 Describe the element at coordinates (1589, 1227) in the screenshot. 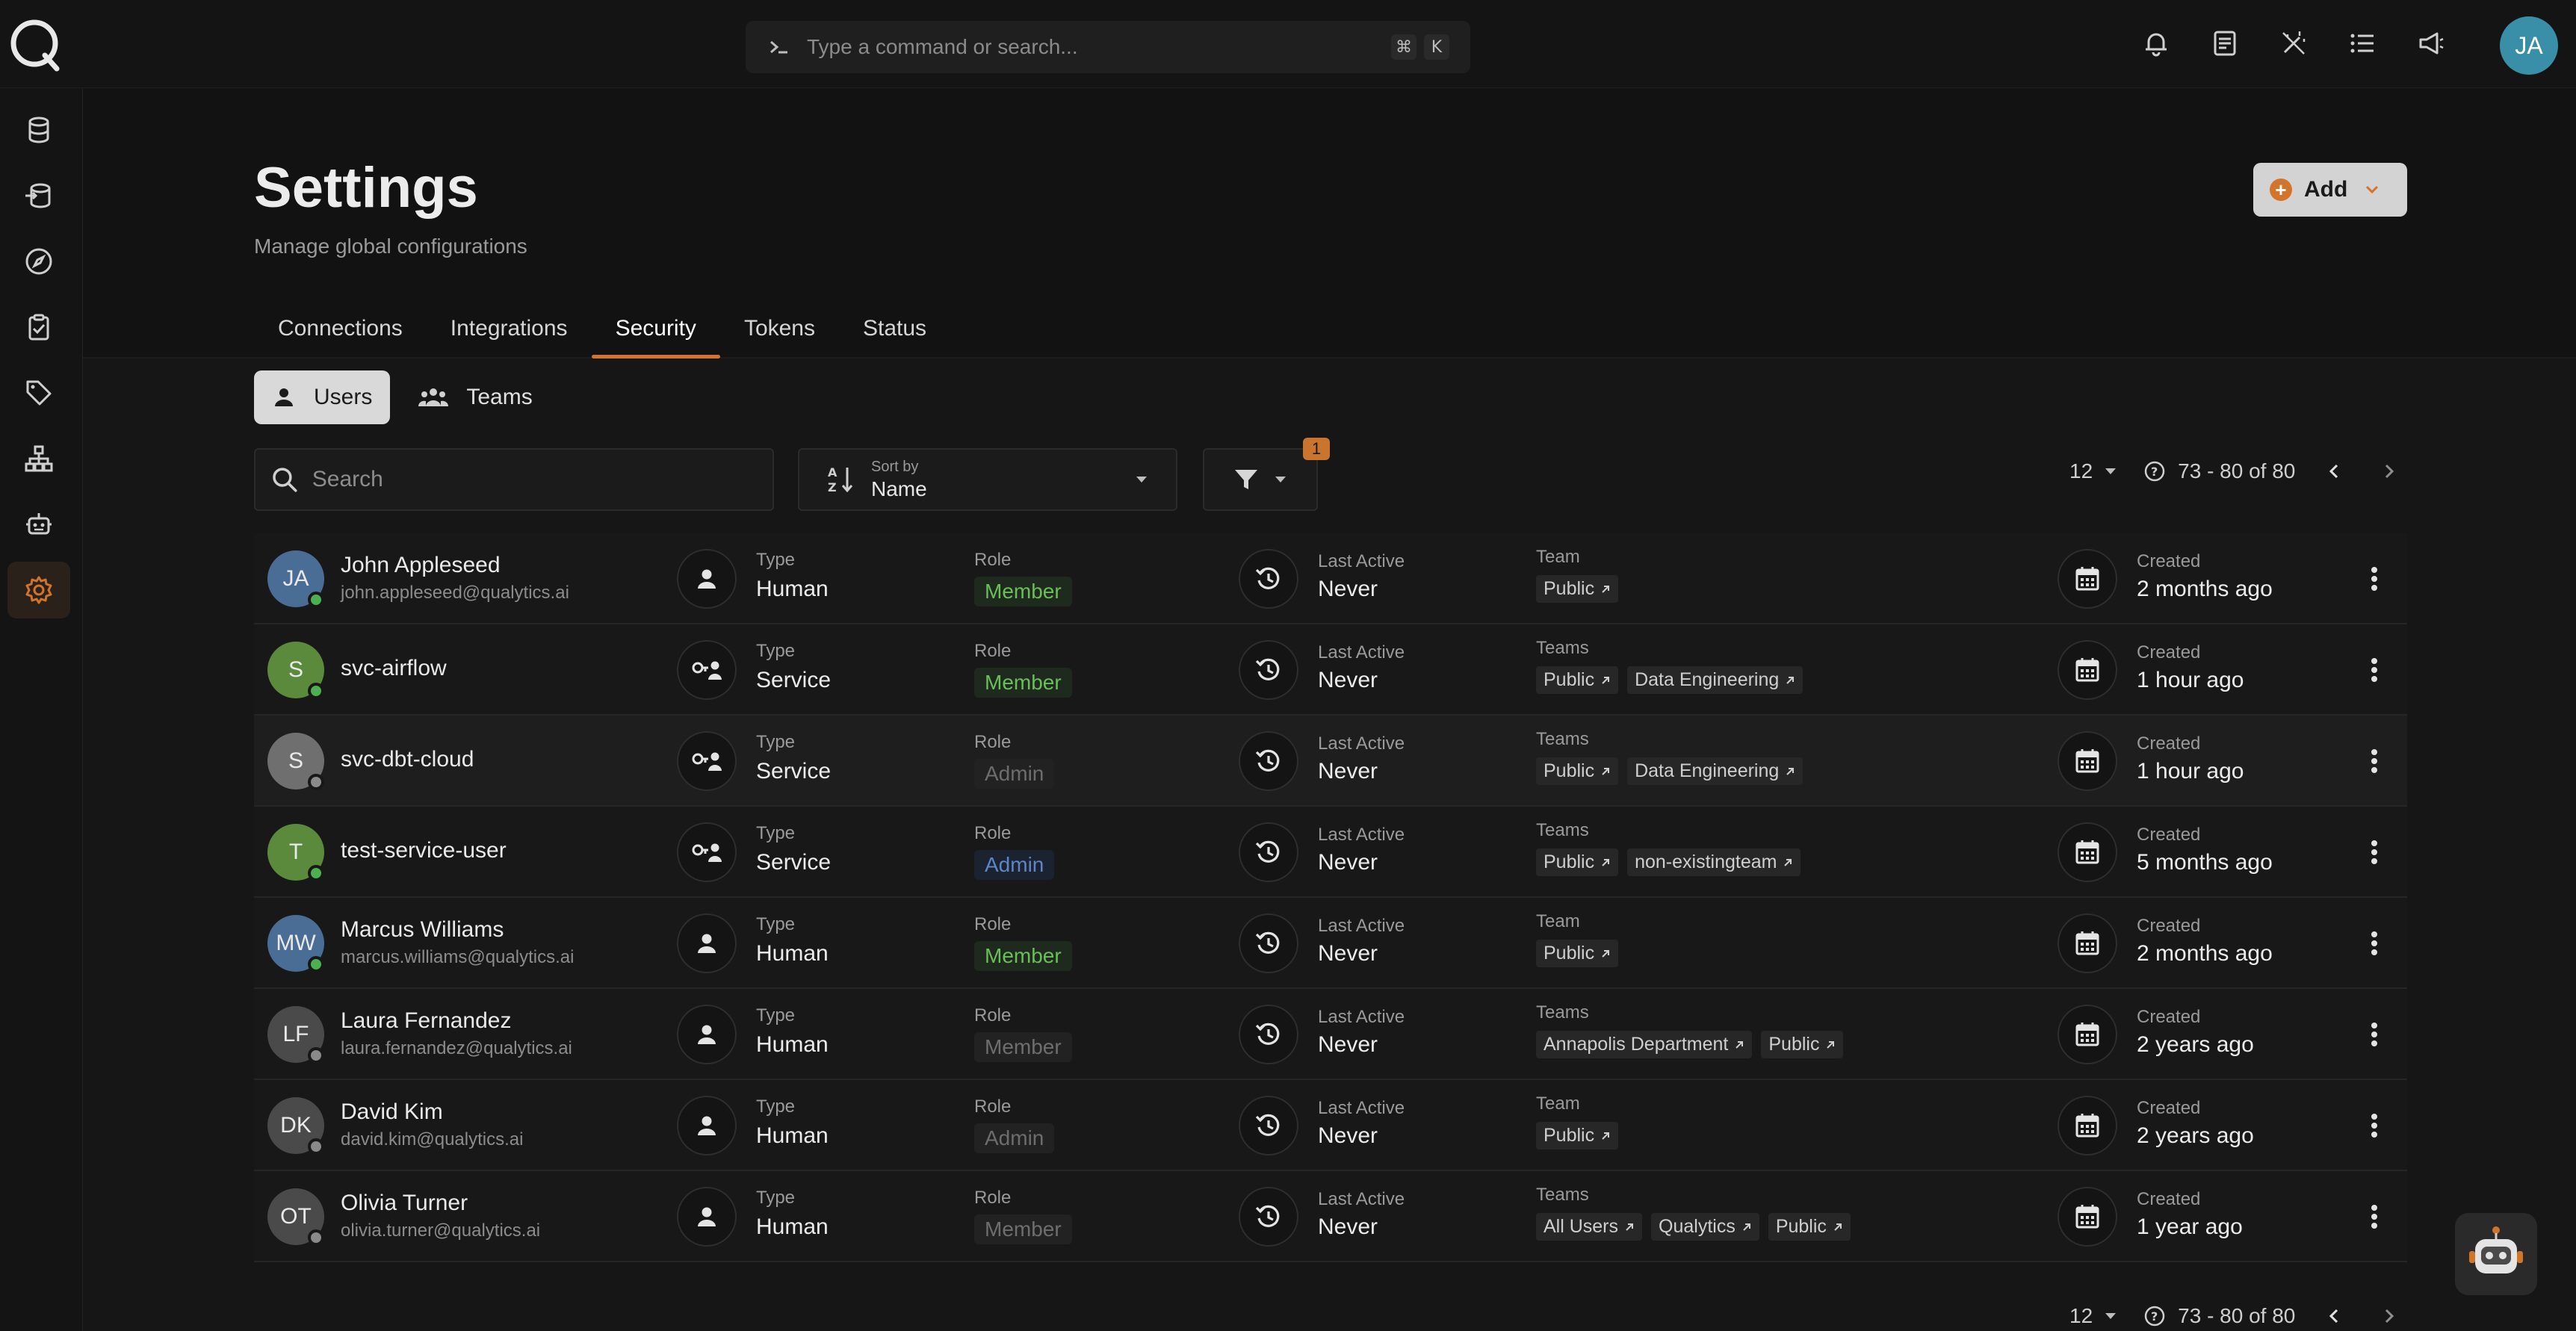

I see `team-chip: All Users` at that location.